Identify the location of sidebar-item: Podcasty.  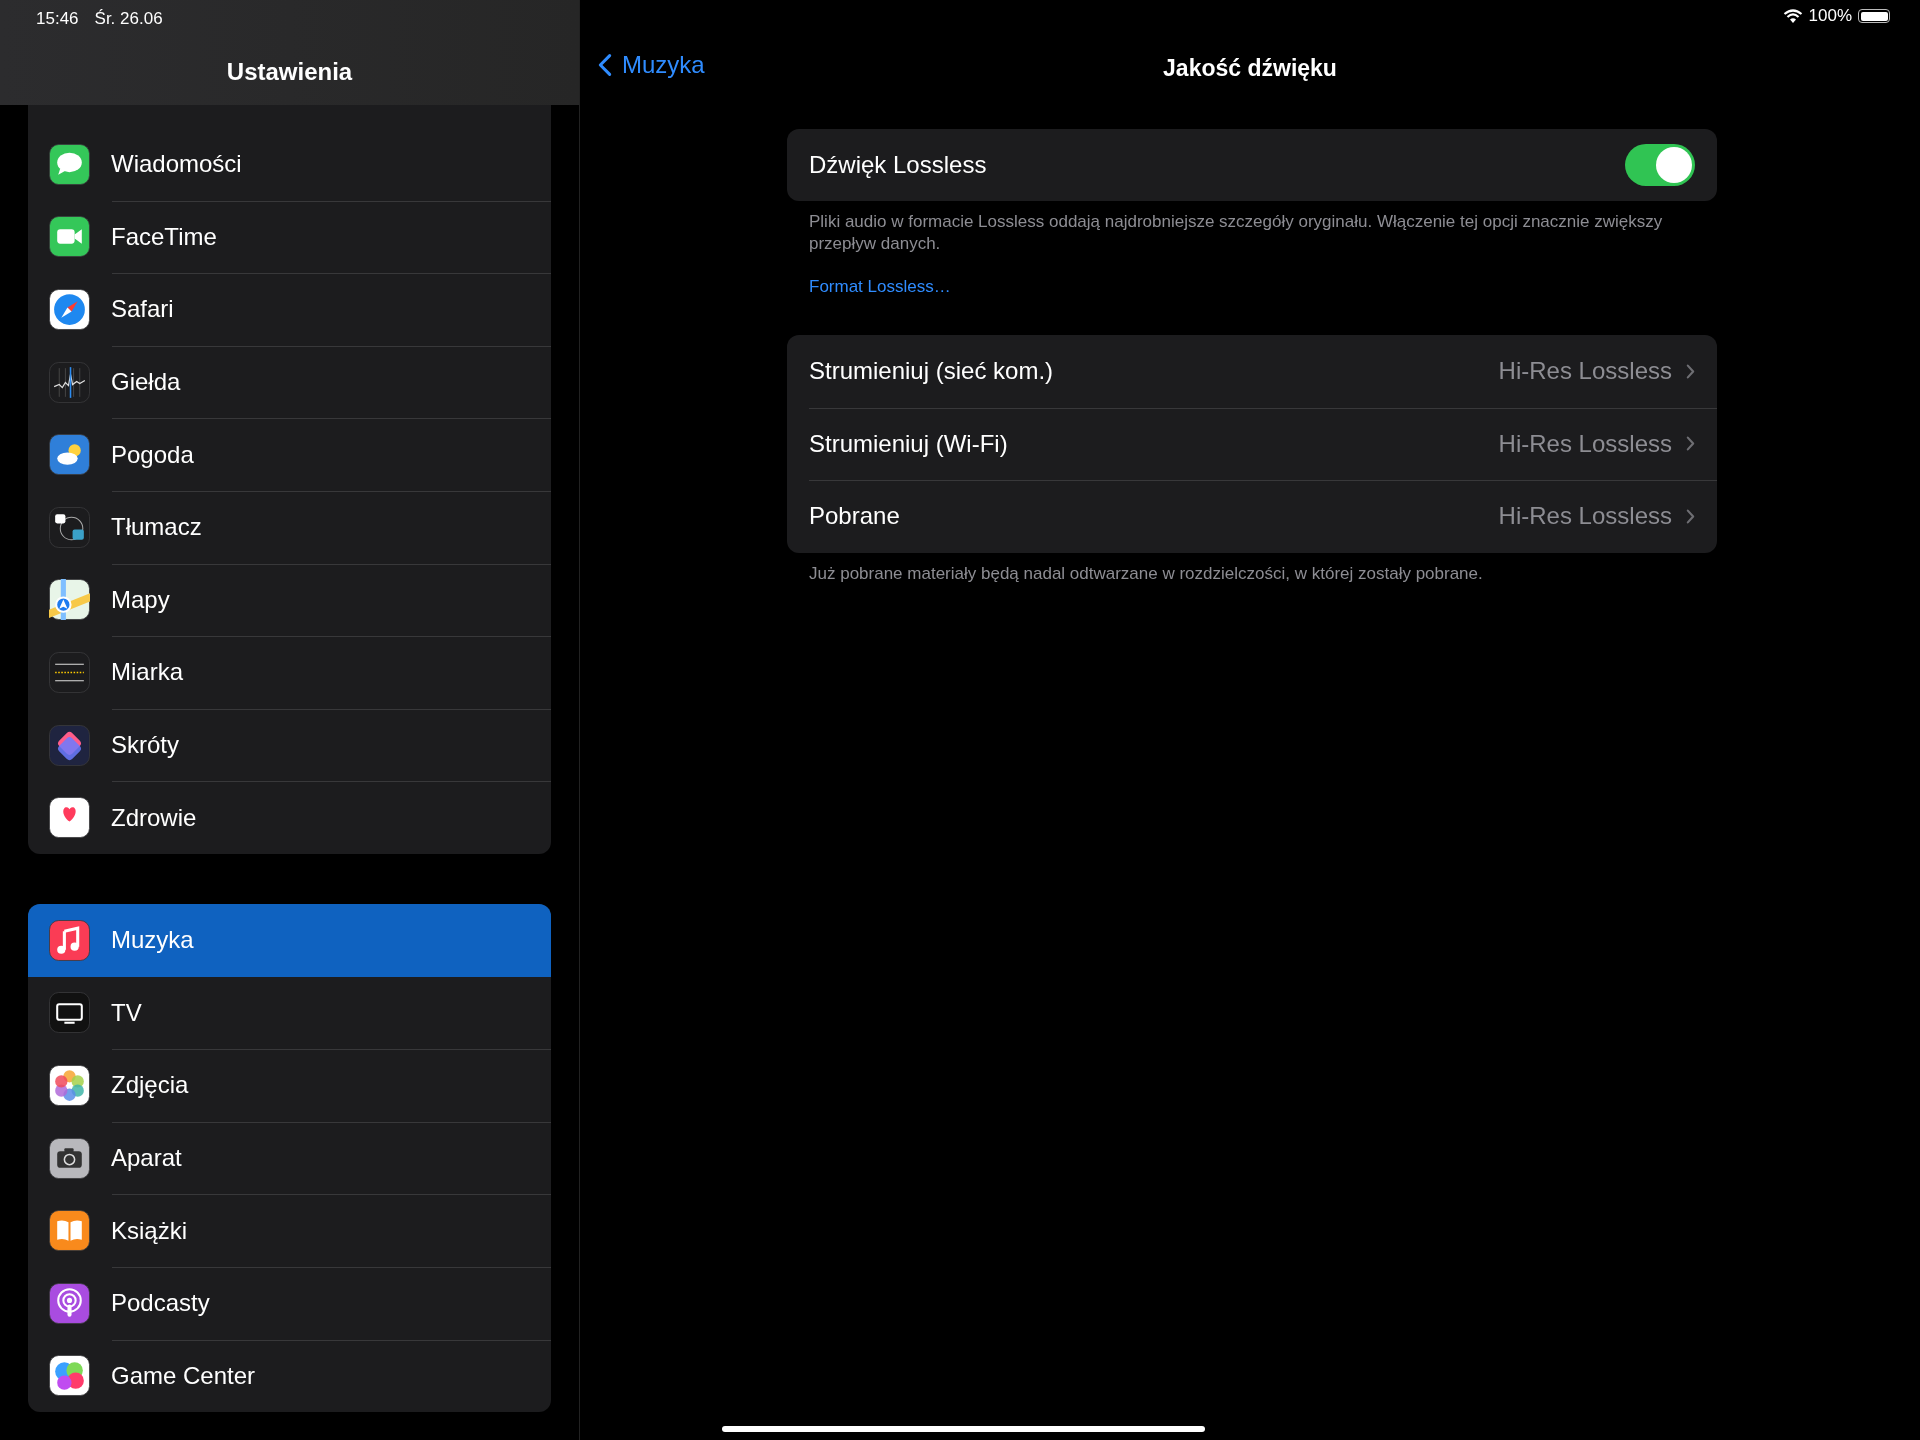
(289, 1303).